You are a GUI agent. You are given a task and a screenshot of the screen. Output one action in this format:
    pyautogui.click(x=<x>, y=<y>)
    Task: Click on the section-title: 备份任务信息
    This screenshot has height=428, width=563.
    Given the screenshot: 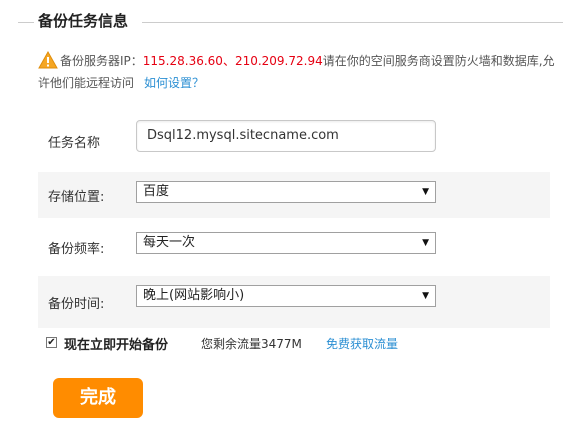 What is the action you would take?
    pyautogui.click(x=83, y=21)
    